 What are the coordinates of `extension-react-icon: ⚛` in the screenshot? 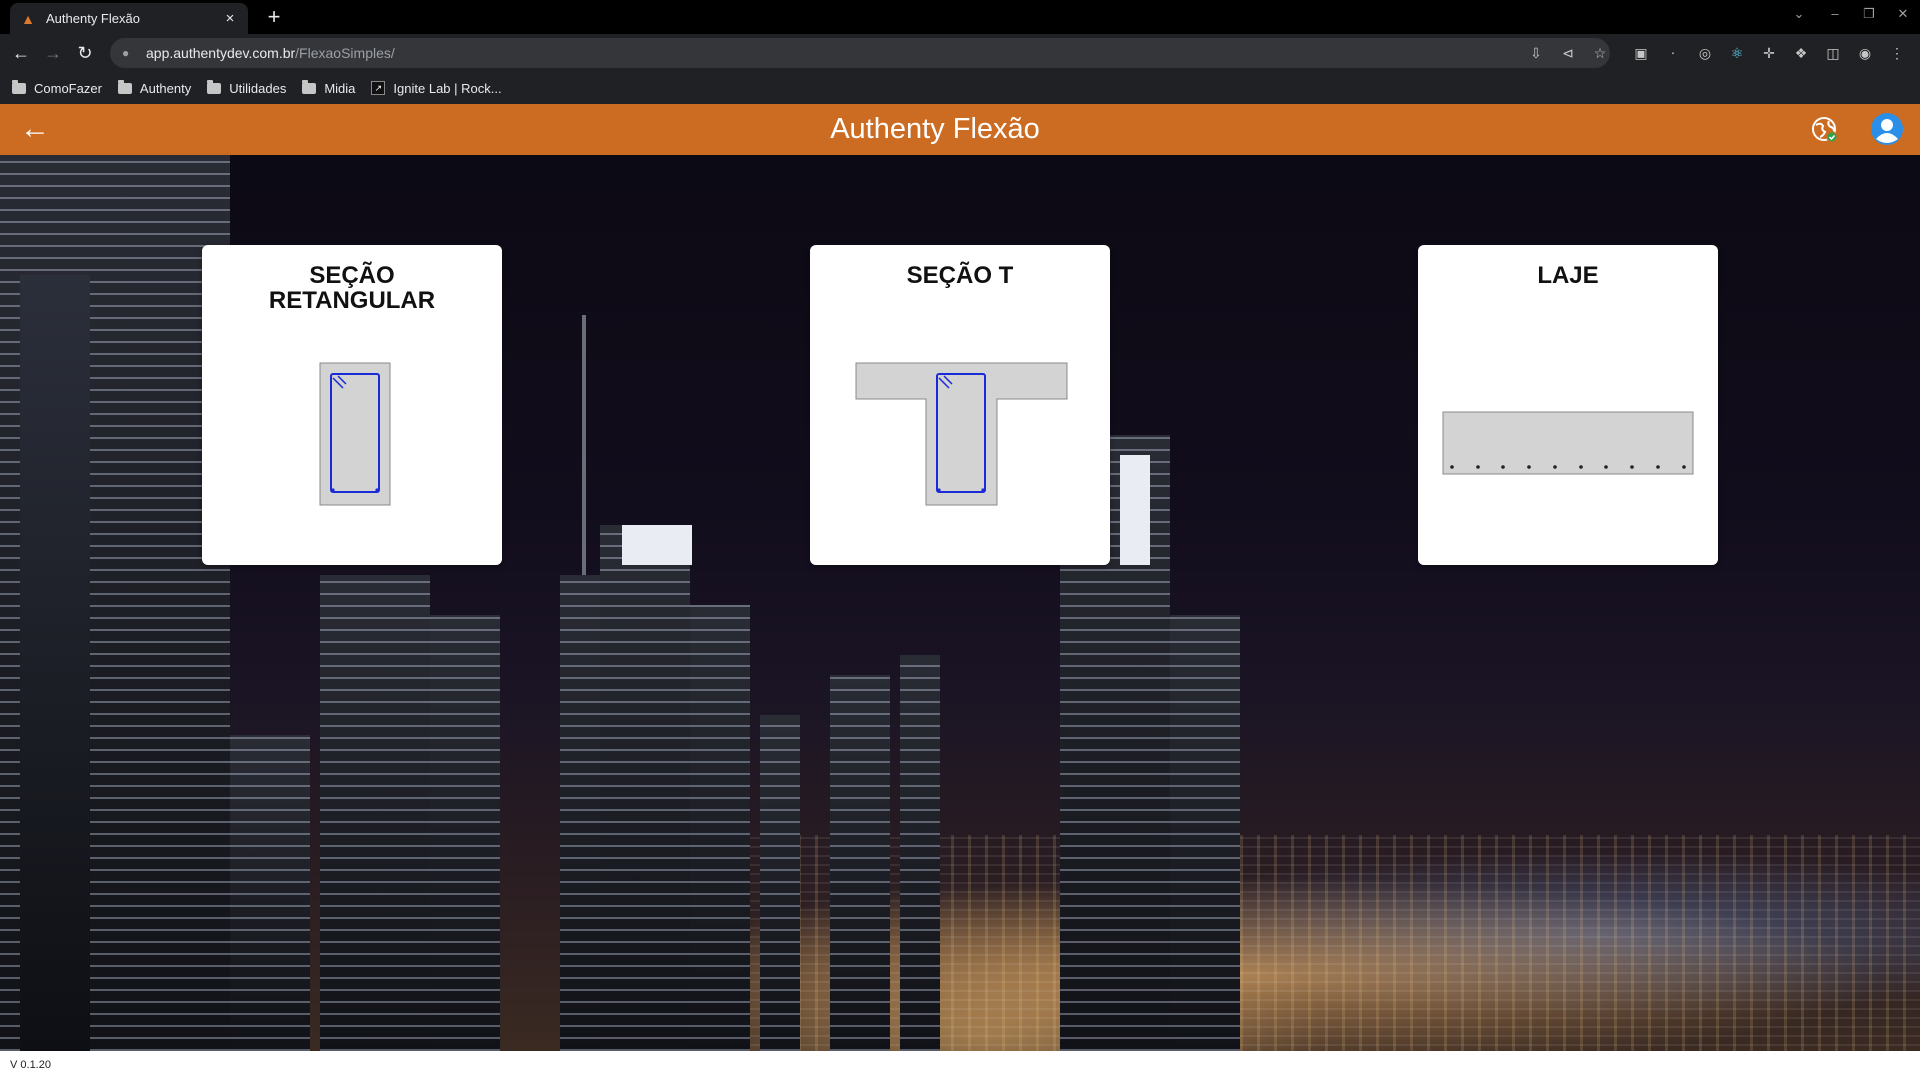 It's located at (1737, 53).